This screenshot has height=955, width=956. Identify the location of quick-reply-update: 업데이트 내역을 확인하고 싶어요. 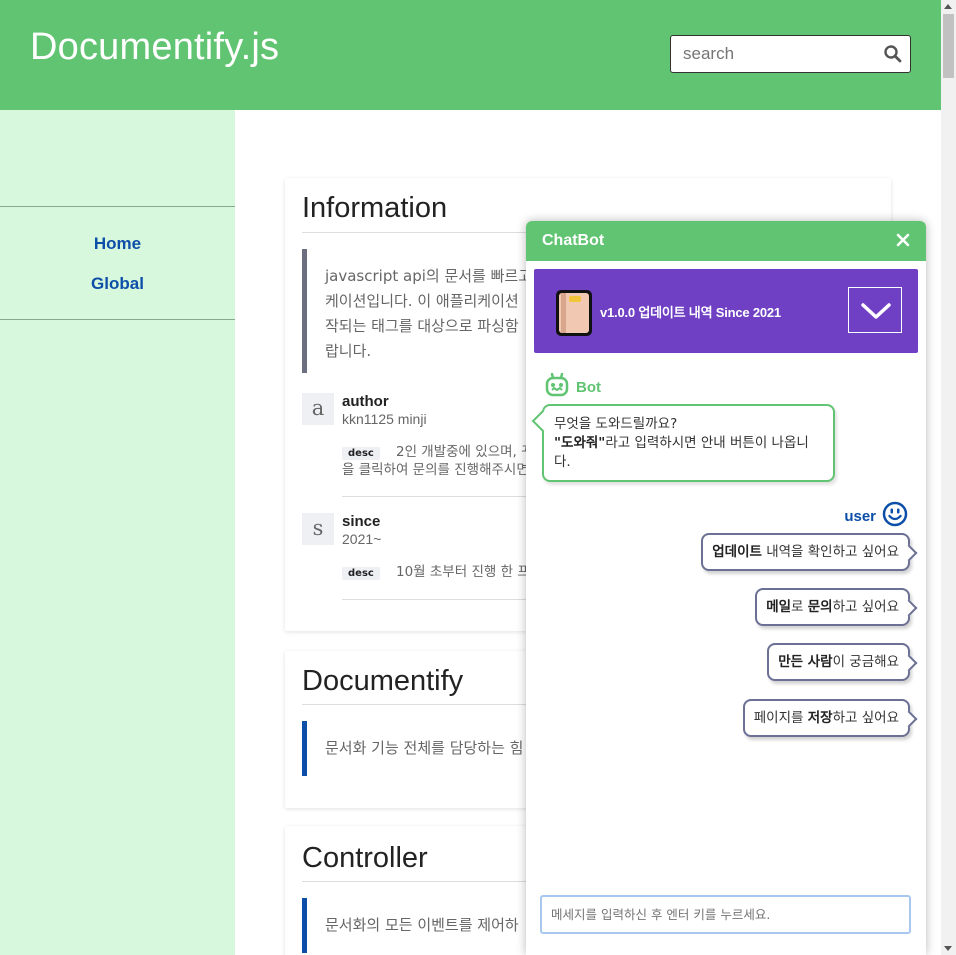
(805, 552).